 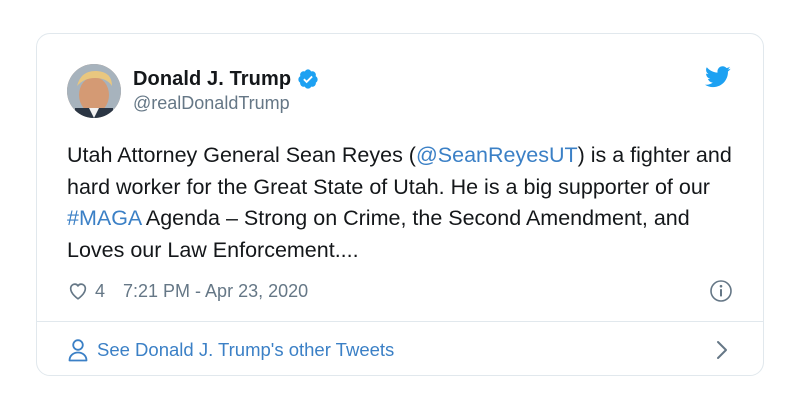 What do you see at coordinates (400, 291) in the screenshot?
I see `tweet-meta: 4 7:21 PM - Apr 23, 2020` at bounding box center [400, 291].